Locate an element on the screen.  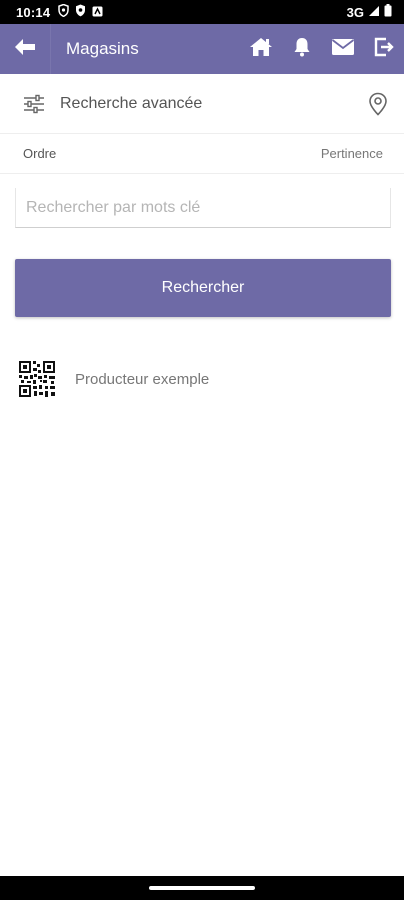
back-arrow-icon is located at coordinates (25, 49).